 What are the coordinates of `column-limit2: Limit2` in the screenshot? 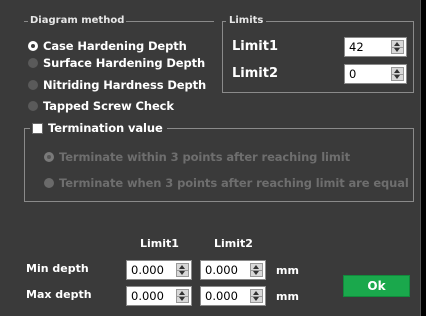 It's located at (233, 243).